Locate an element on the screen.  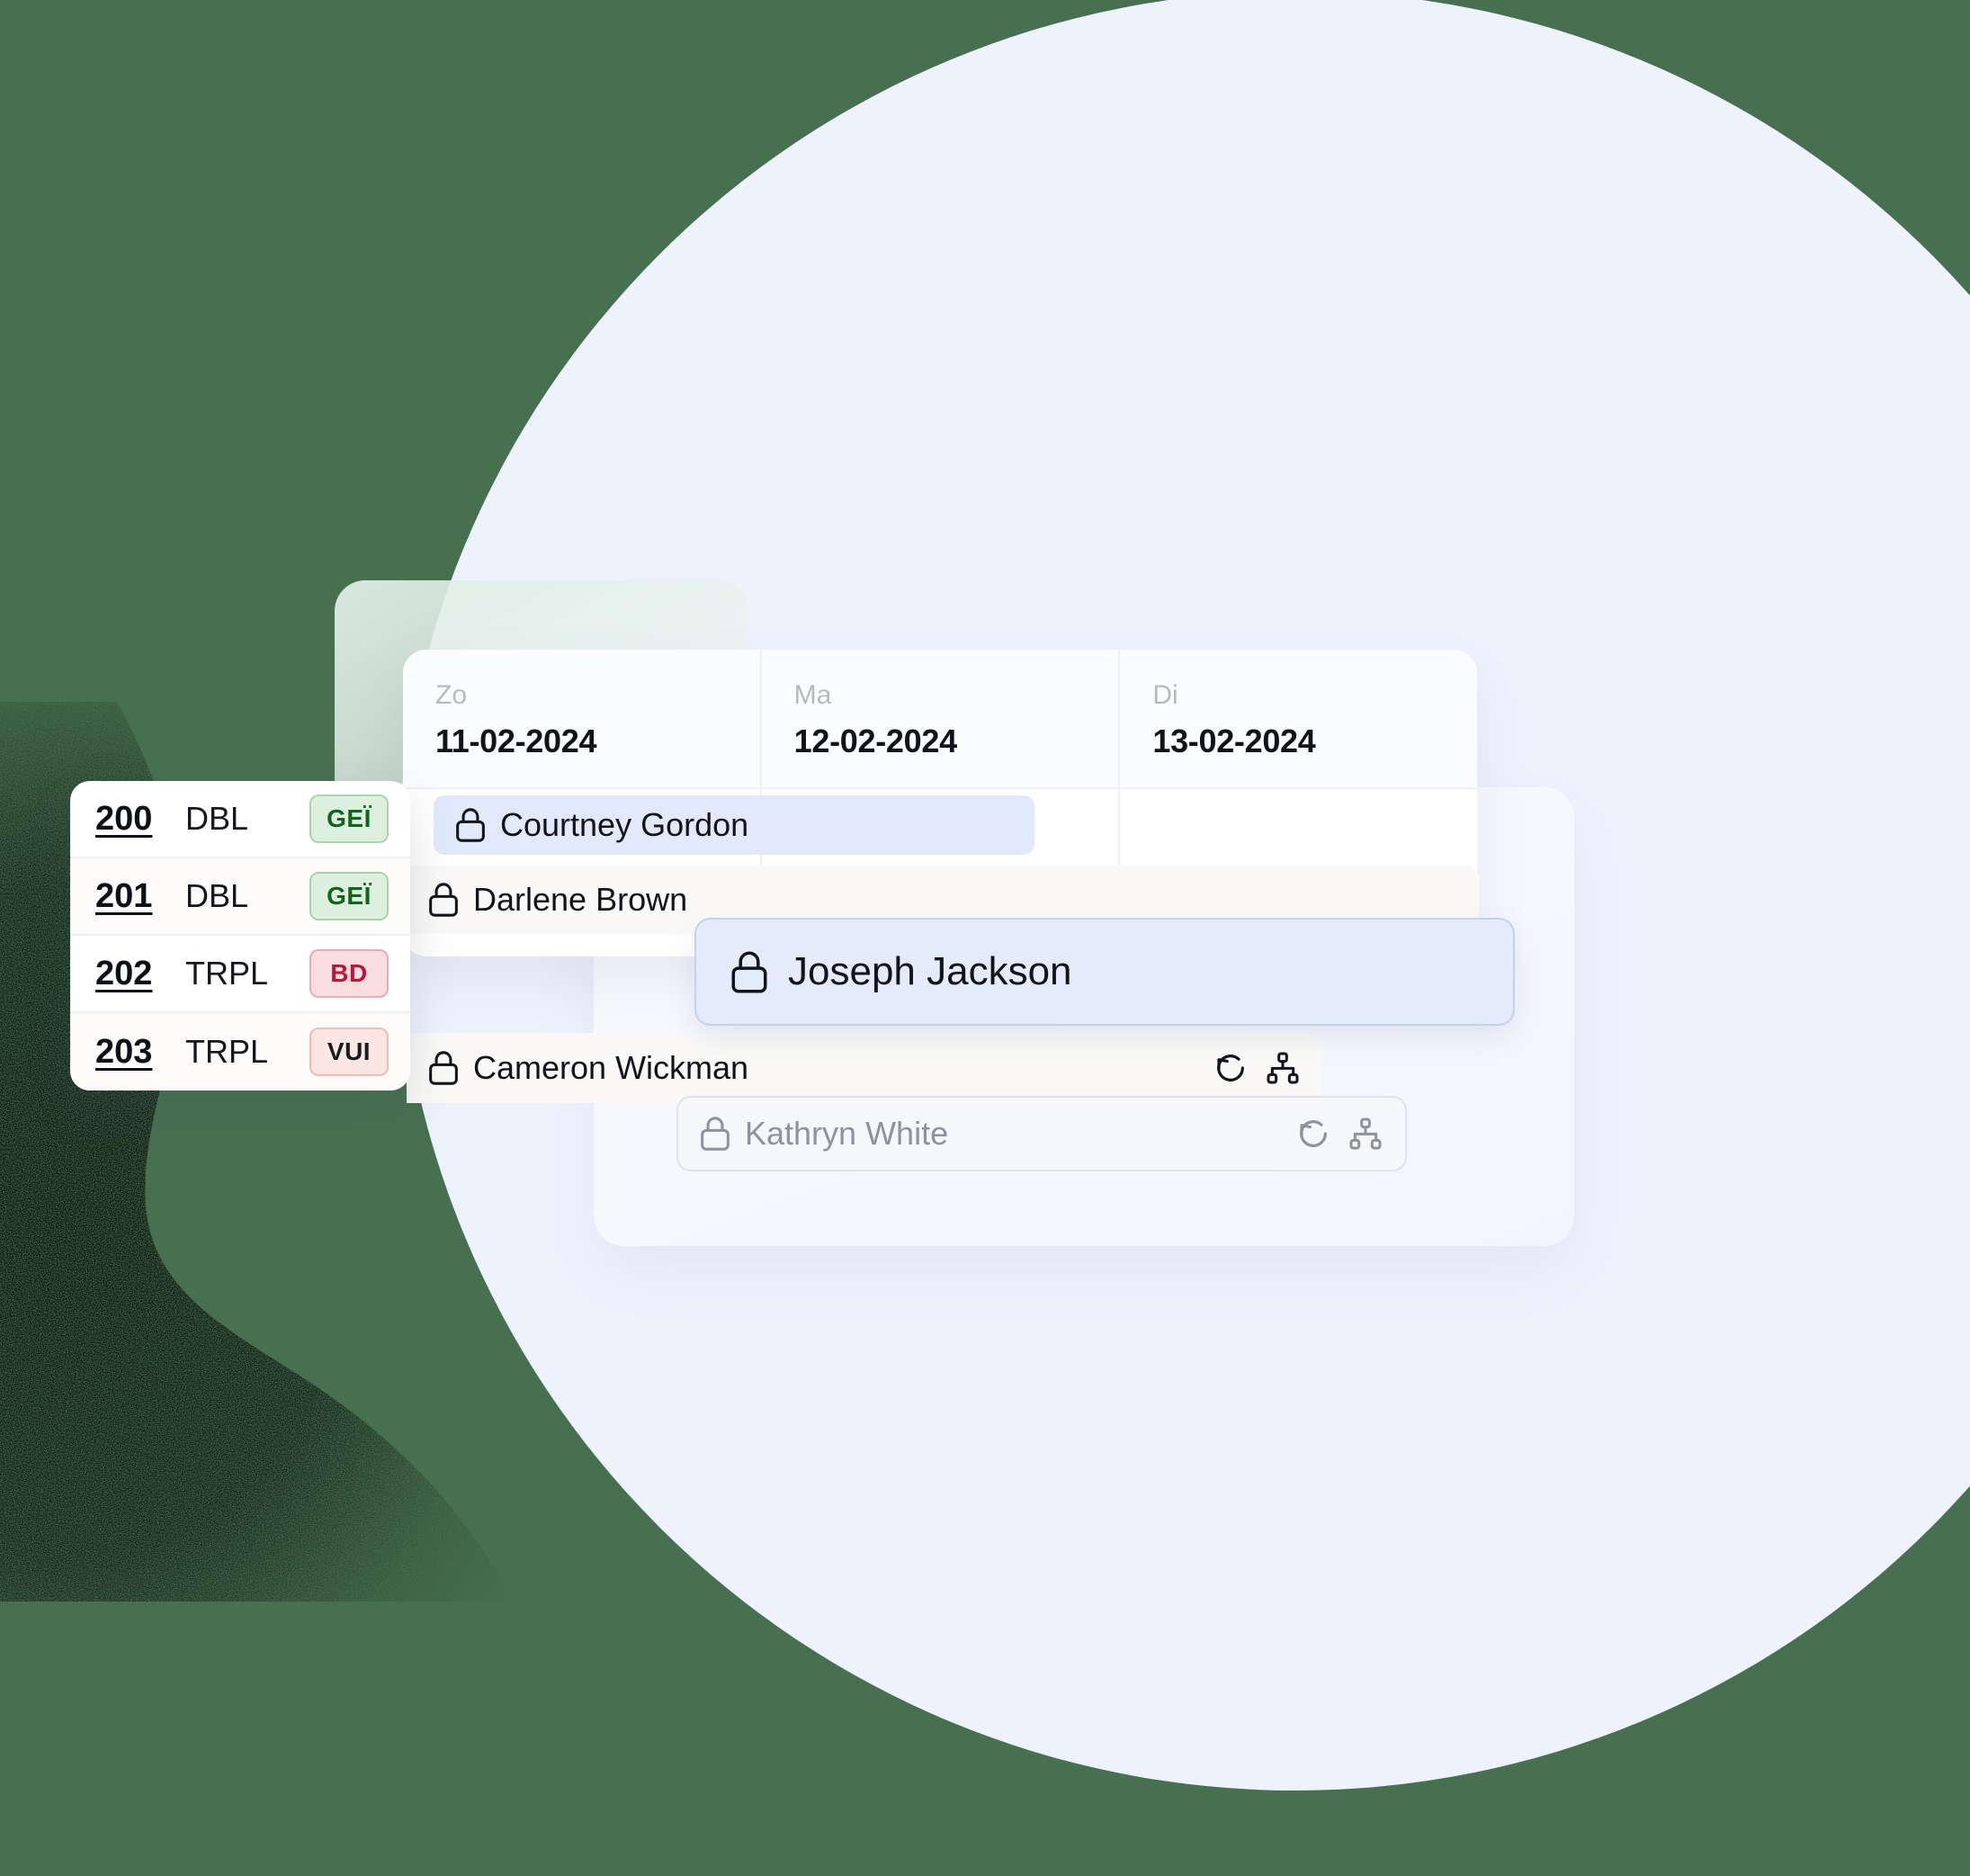
table-row: 200 DBL GEÏ is located at coordinates (240, 819).